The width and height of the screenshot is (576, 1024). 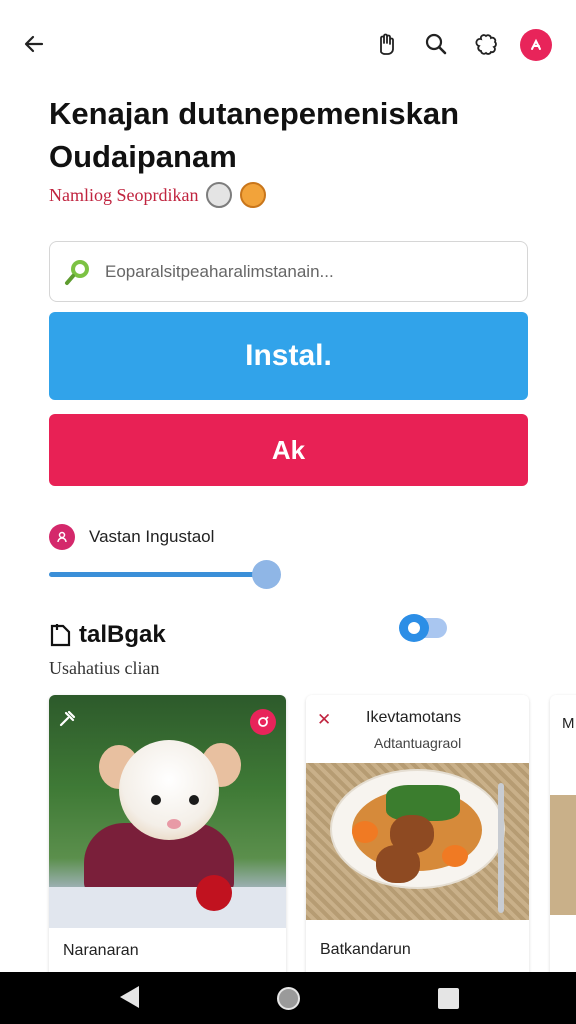 What do you see at coordinates (219, 195) in the screenshot?
I see `emoji-icon` at bounding box center [219, 195].